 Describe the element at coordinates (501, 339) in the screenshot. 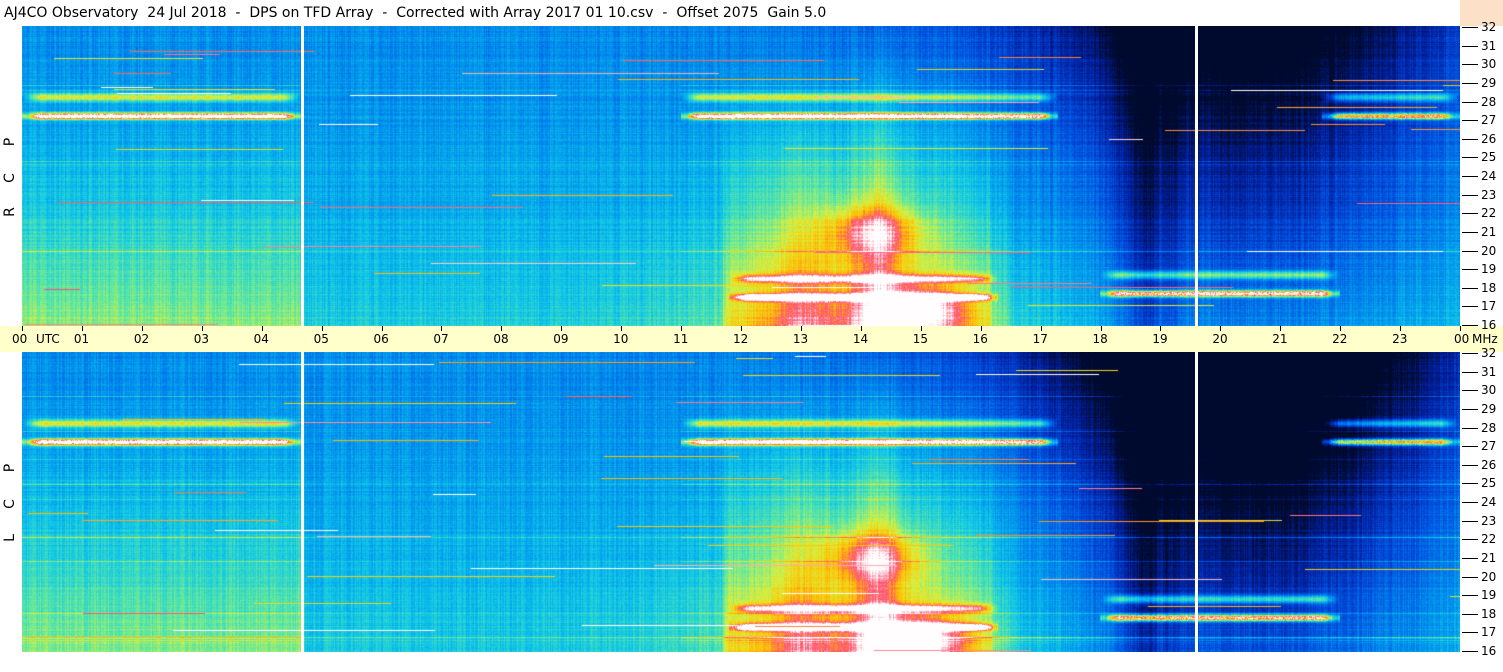

I see `time-tick-label: 08` at that location.